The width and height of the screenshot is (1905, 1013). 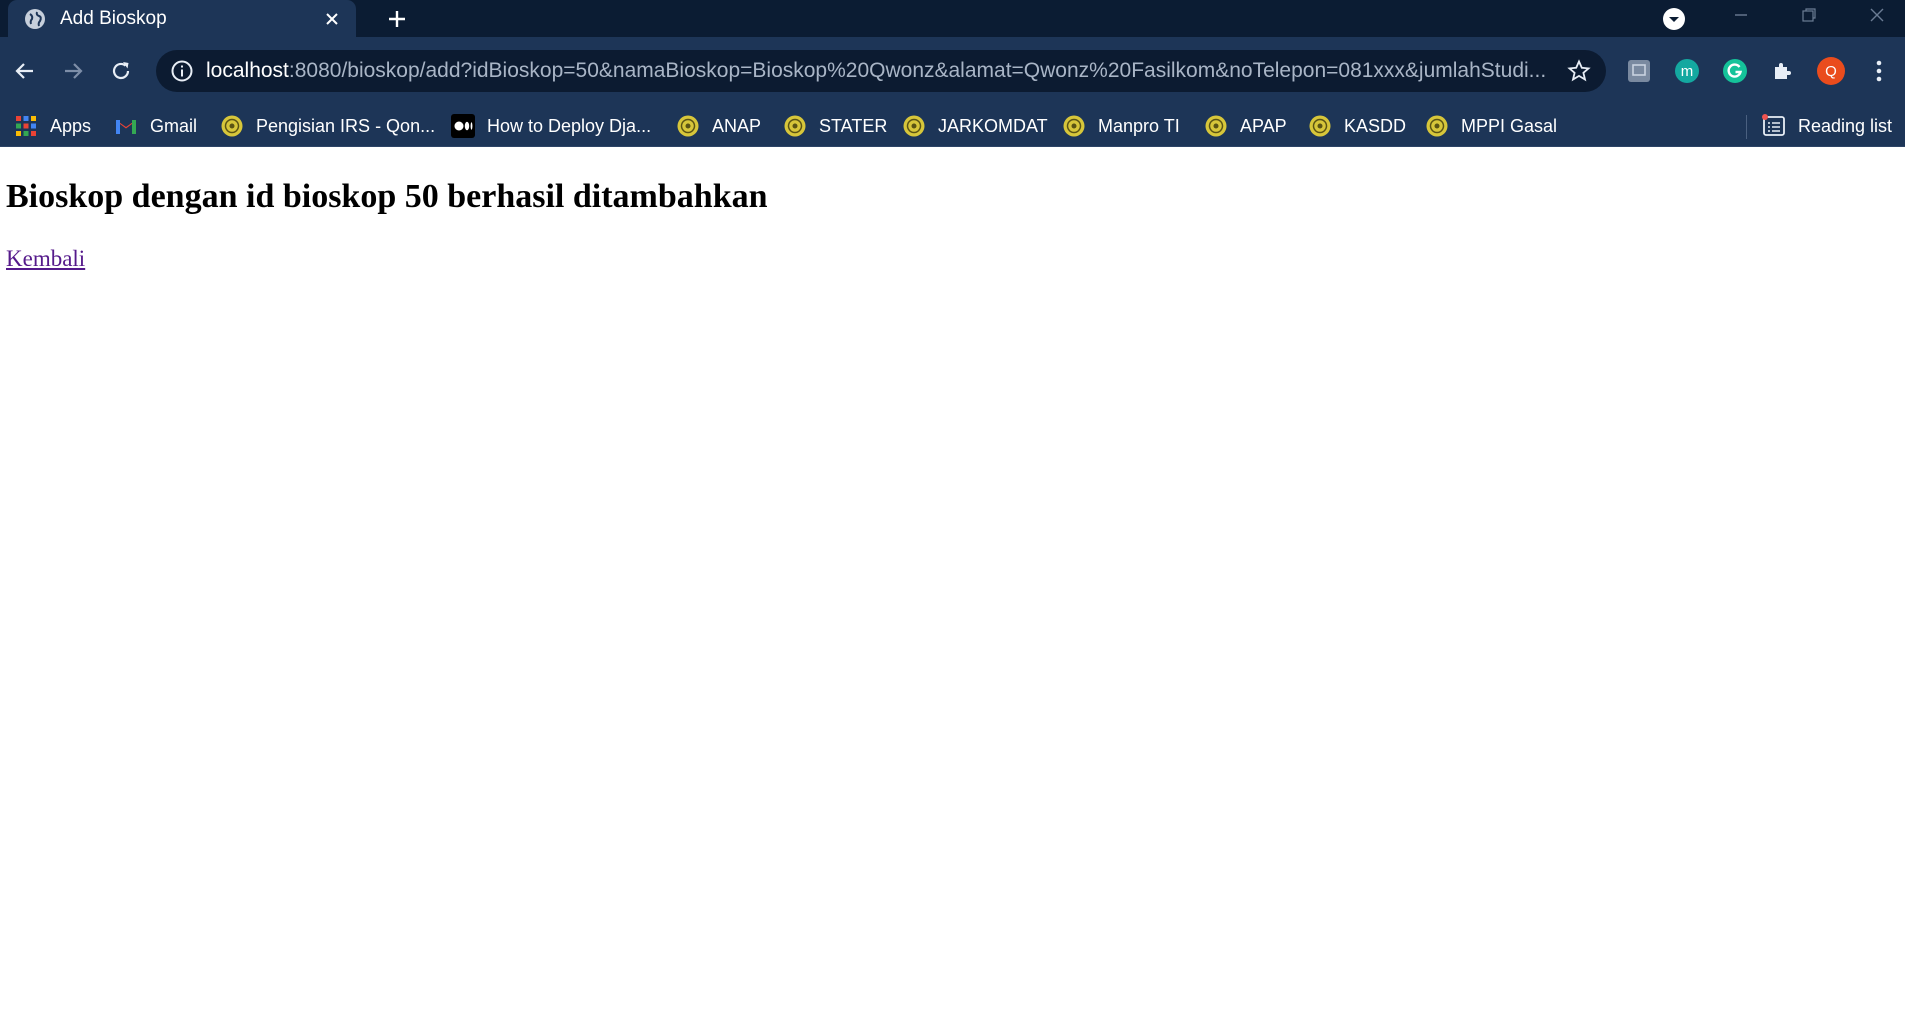 What do you see at coordinates (1746, 127) in the screenshot?
I see `bookmarks-divider` at bounding box center [1746, 127].